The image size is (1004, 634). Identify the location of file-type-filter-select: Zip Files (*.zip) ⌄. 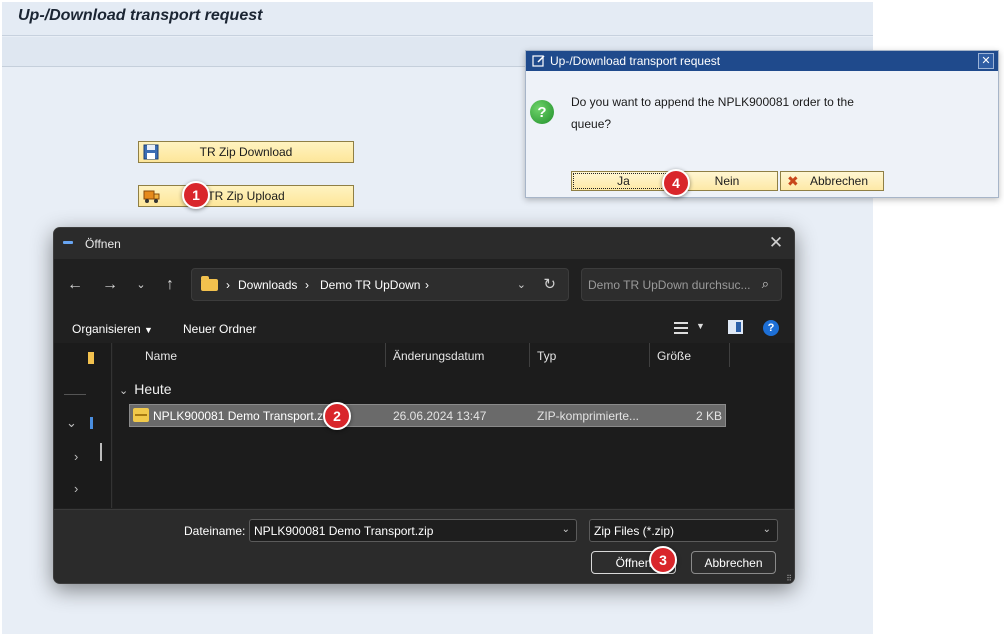
(683, 530).